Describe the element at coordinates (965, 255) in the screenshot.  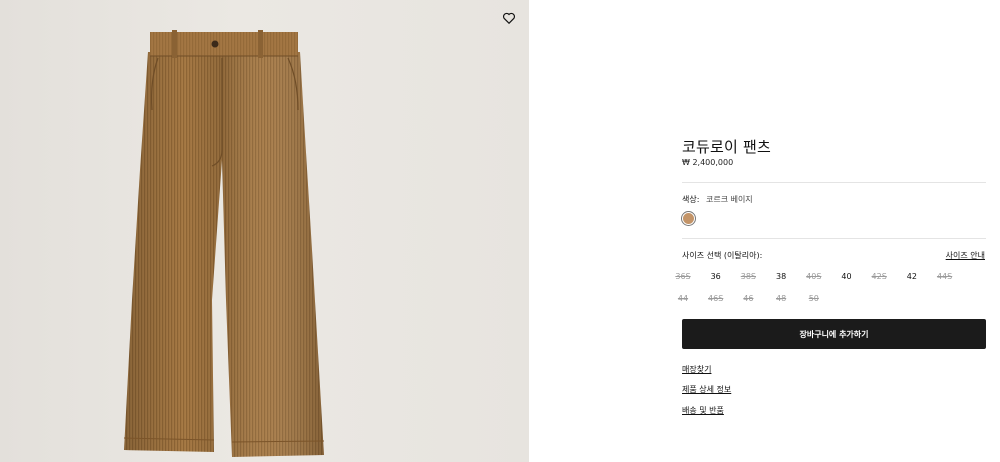
I see `size-guide-link: 사이즈 안내` at that location.